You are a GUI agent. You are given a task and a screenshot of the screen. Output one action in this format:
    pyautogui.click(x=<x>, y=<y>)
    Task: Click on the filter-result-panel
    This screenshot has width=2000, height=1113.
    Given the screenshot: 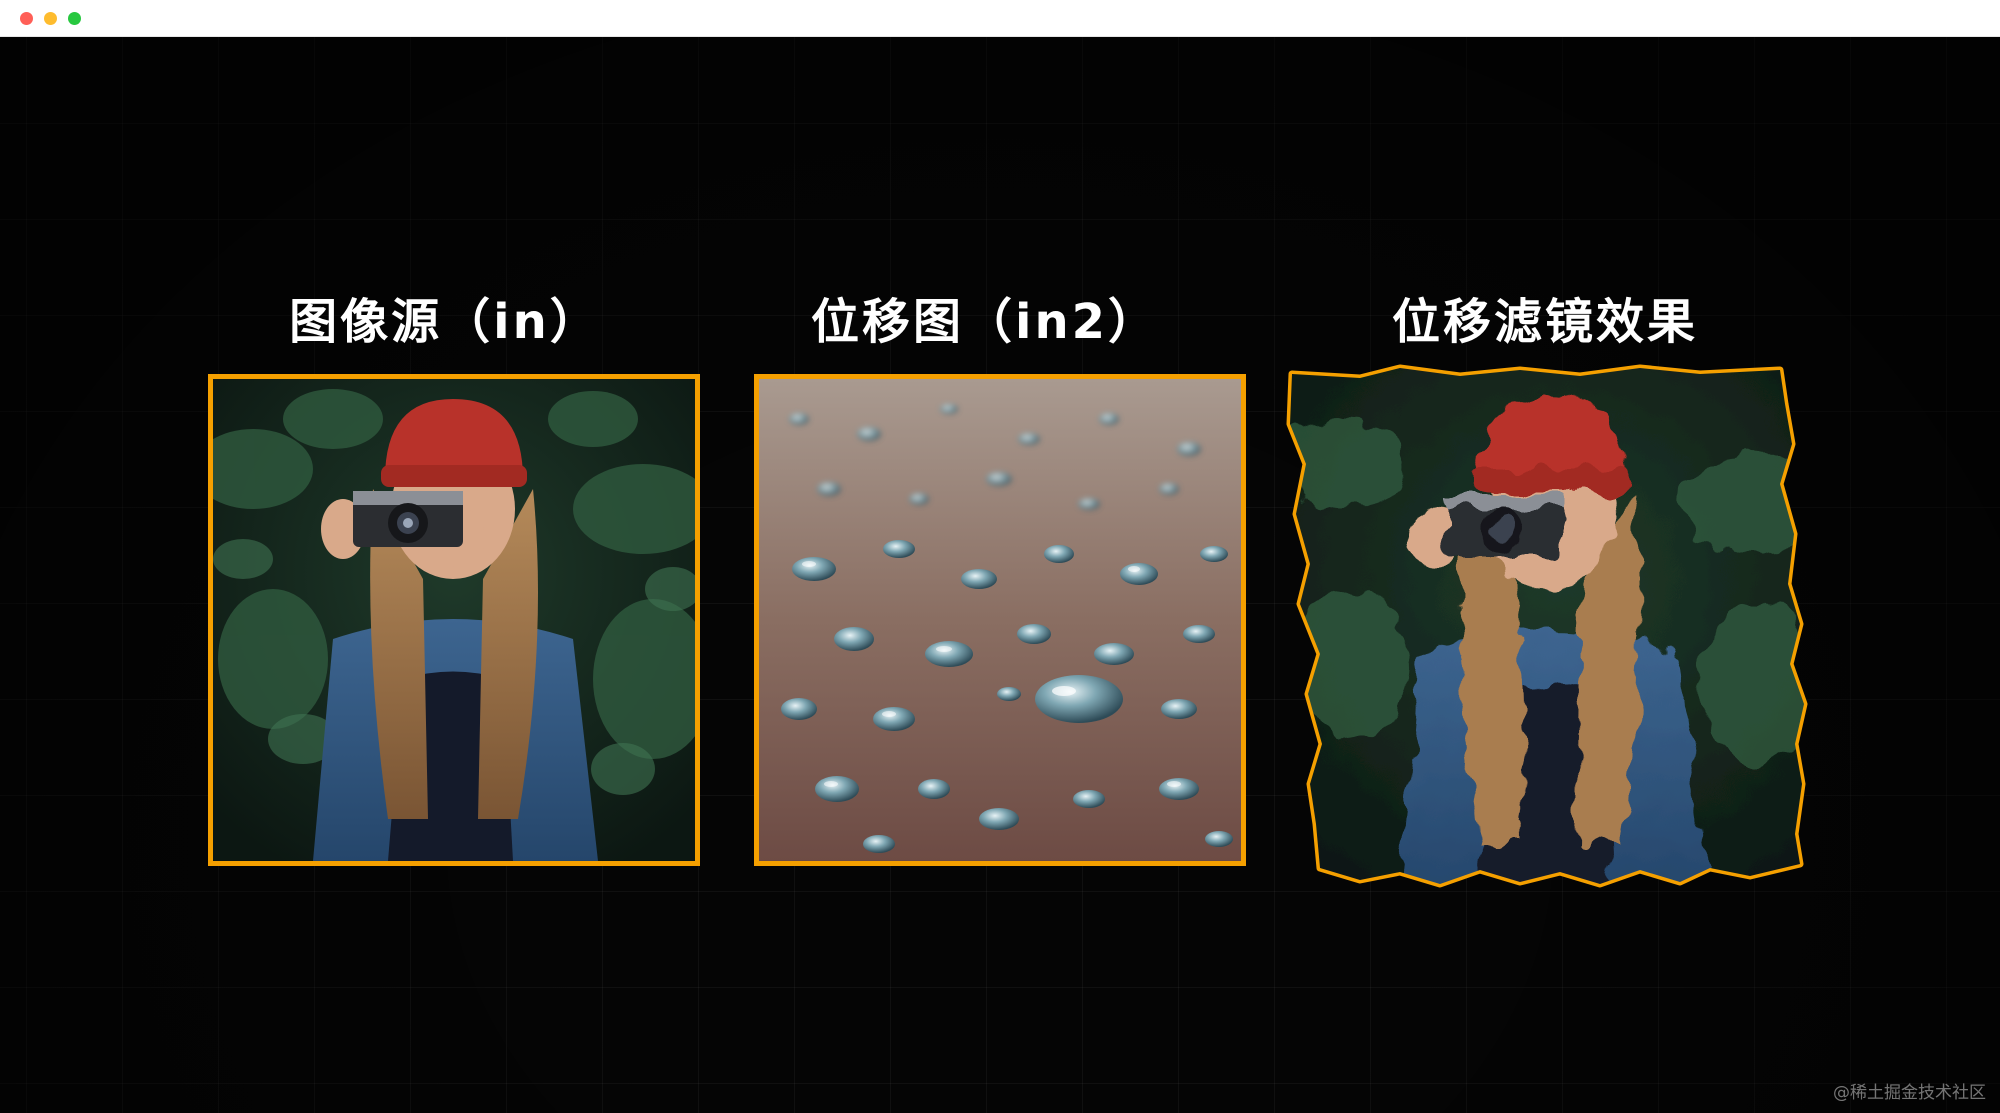 What is the action you would take?
    pyautogui.click(x=1560, y=630)
    